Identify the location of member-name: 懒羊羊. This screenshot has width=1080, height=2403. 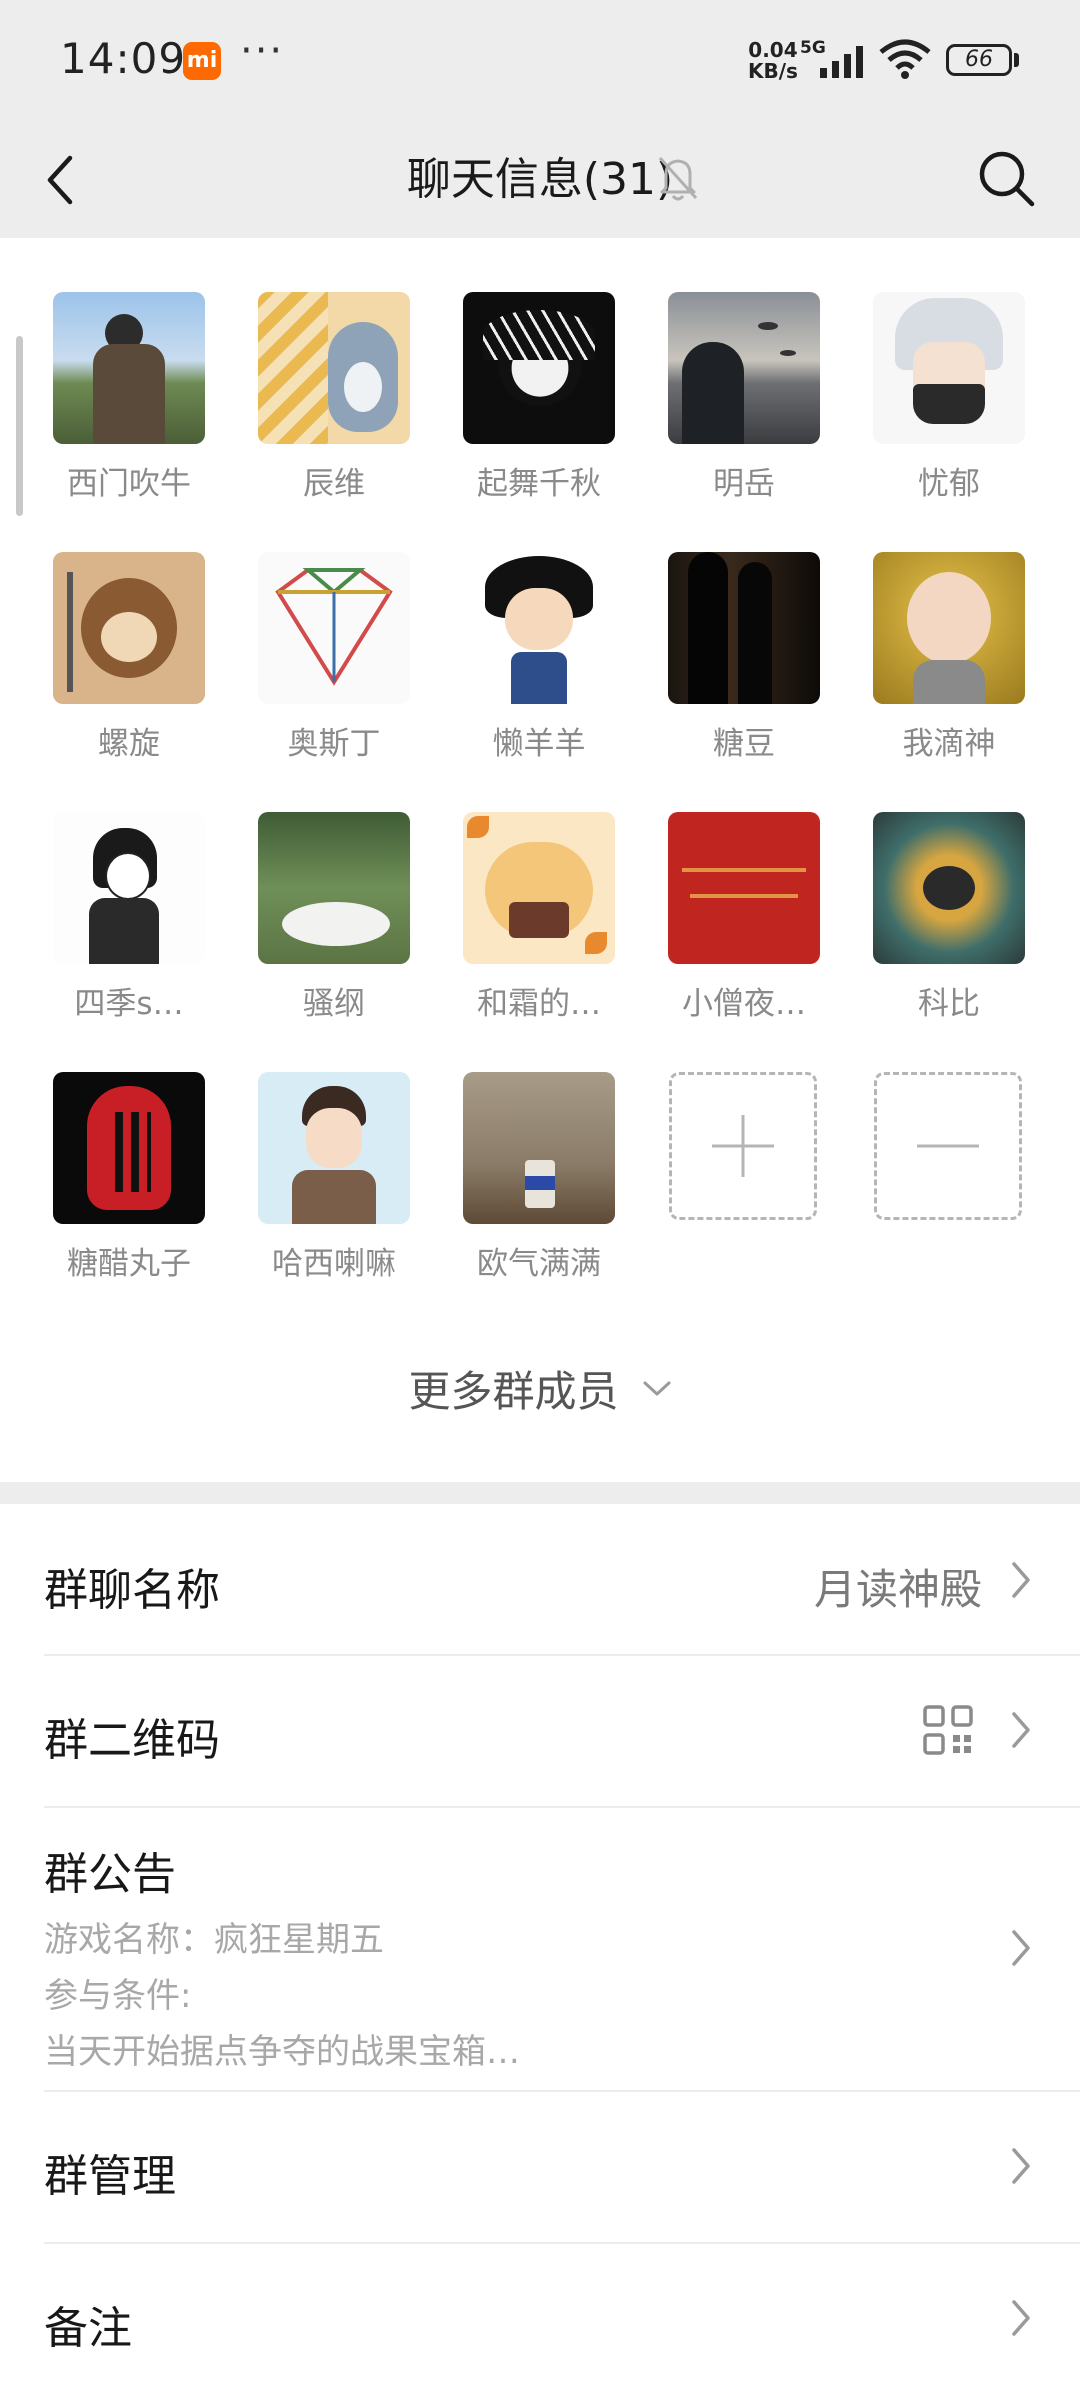
(539, 744).